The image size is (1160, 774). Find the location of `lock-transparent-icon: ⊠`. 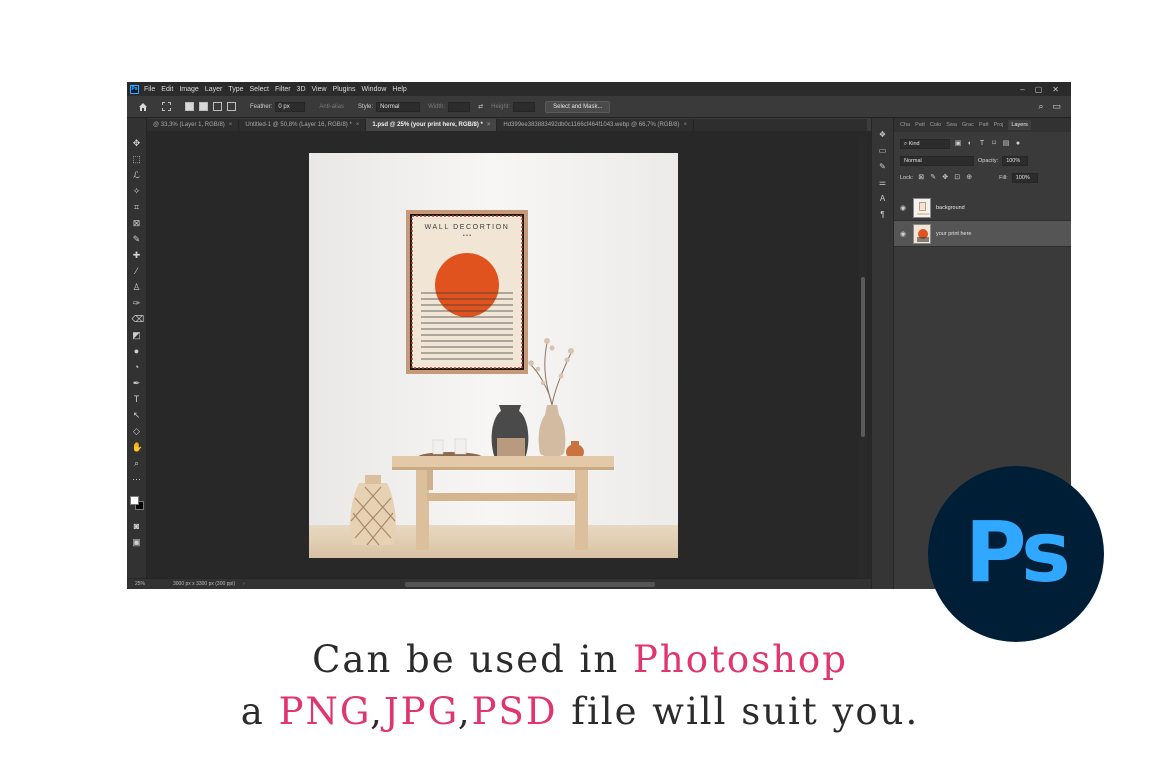

lock-transparent-icon: ⊠ is located at coordinates (921, 178).